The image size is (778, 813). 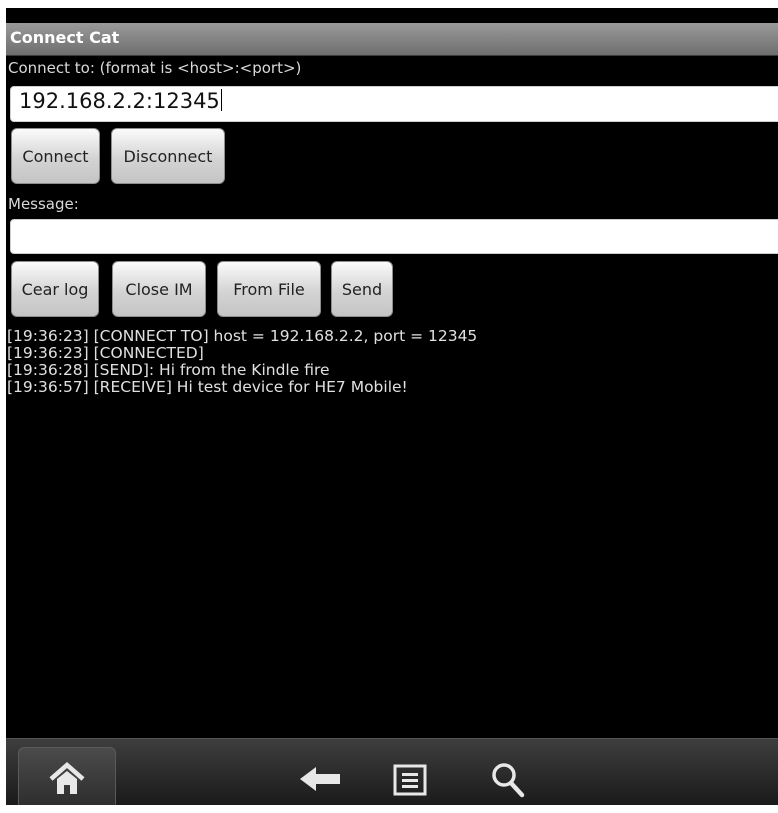 I want to click on search-icon, so click(x=508, y=780).